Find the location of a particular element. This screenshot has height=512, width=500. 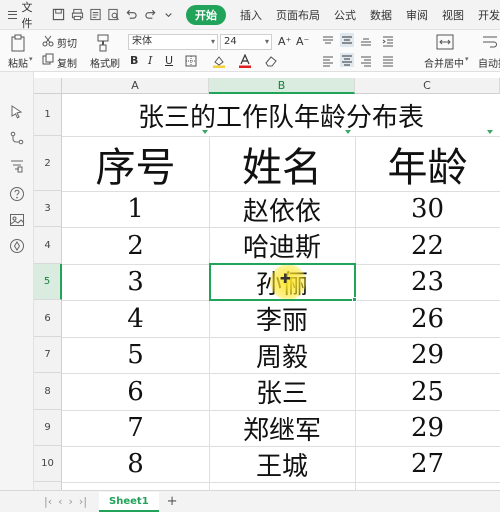

cell-a9: 7 is located at coordinates (135, 428).